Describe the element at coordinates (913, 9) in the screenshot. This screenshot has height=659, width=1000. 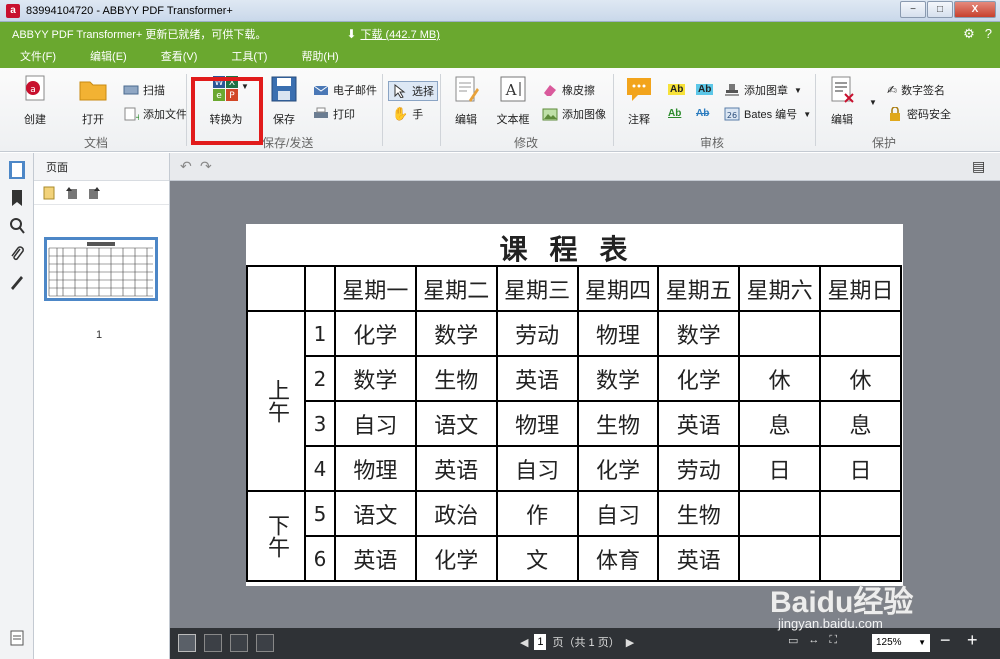
I see `minimize-button: −` at that location.